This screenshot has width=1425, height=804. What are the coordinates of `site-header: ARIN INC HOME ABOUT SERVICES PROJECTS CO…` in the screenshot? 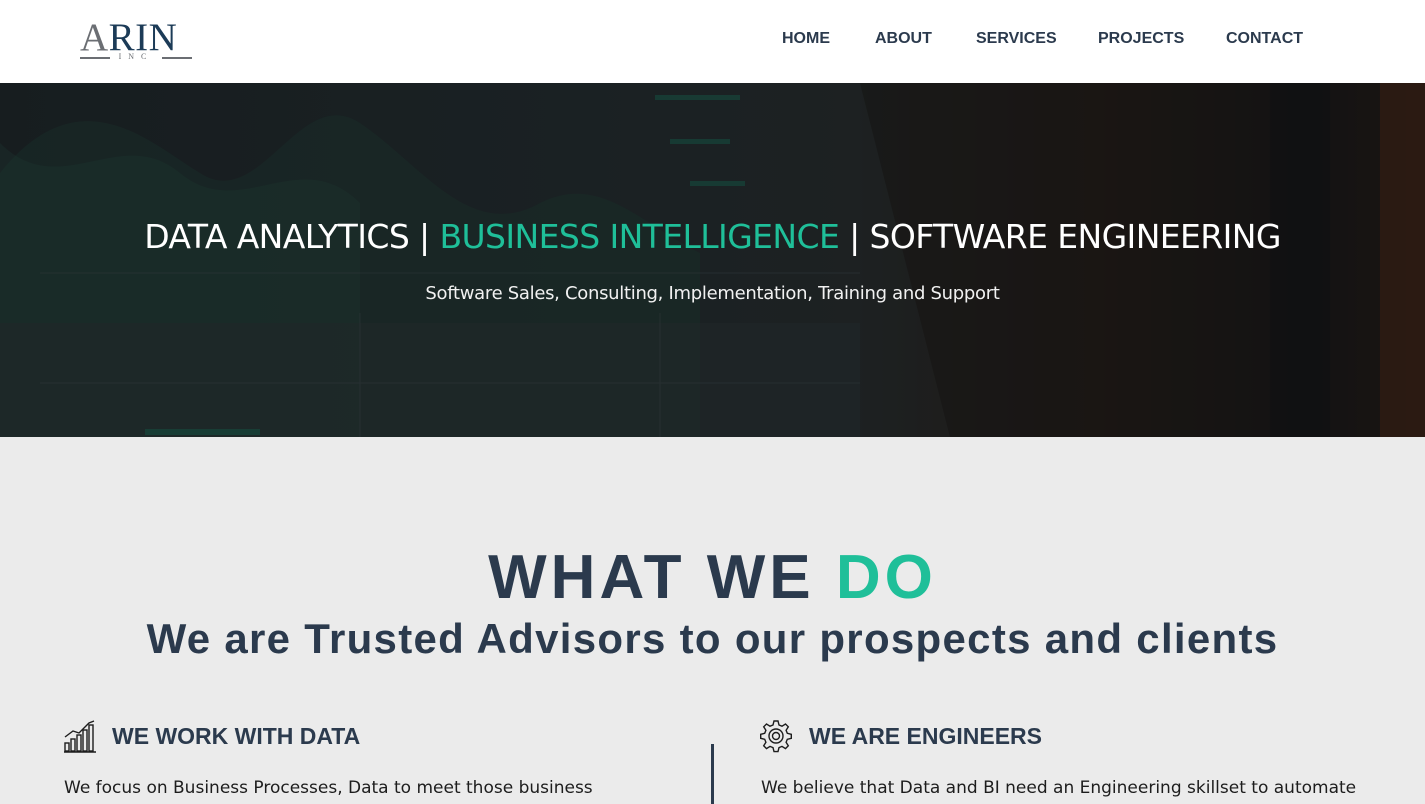 It's located at (712, 41).